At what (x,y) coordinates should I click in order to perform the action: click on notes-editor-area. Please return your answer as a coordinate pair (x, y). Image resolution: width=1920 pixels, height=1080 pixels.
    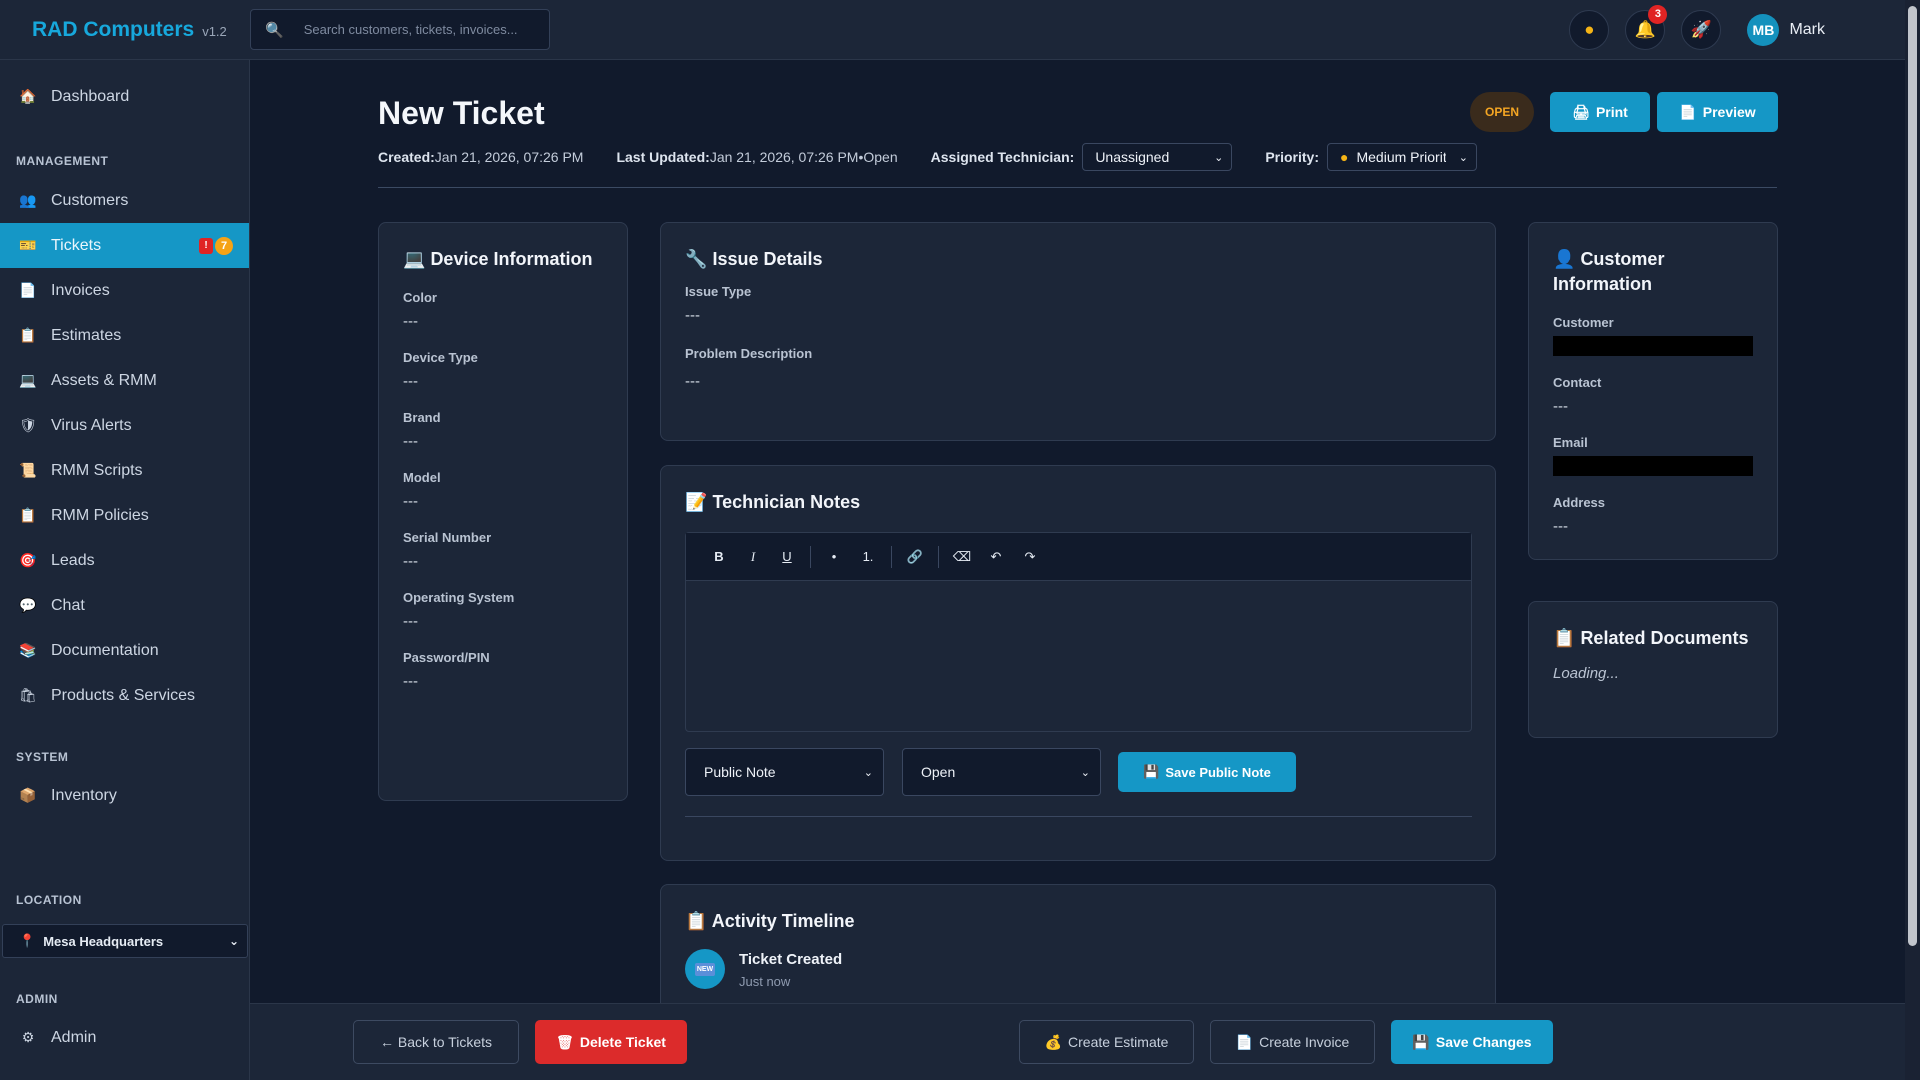
    Looking at the image, I should click on (1078, 656).